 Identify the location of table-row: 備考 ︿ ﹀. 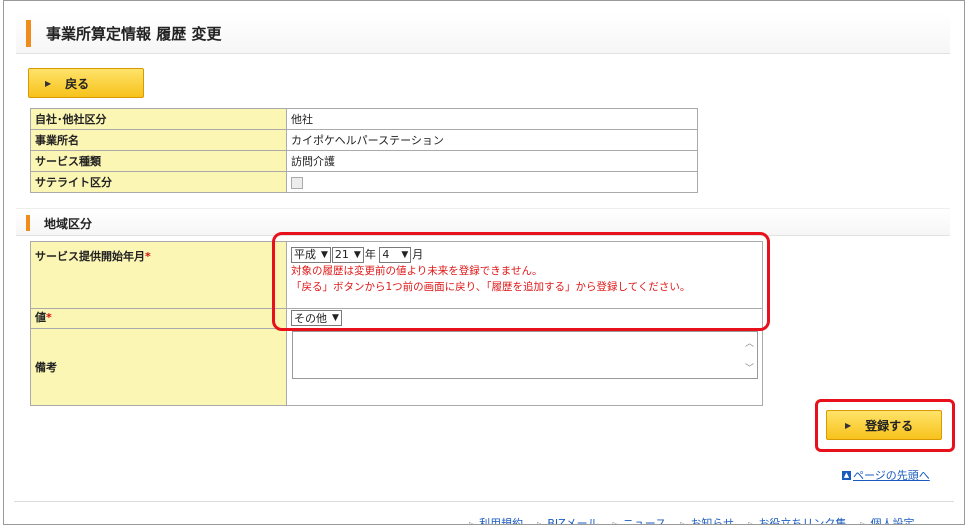
(396, 367).